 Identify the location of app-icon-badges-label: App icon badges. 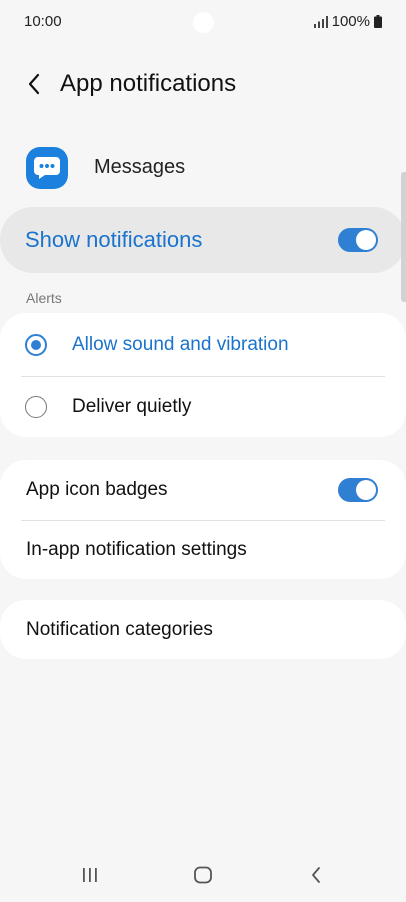
(97, 489).